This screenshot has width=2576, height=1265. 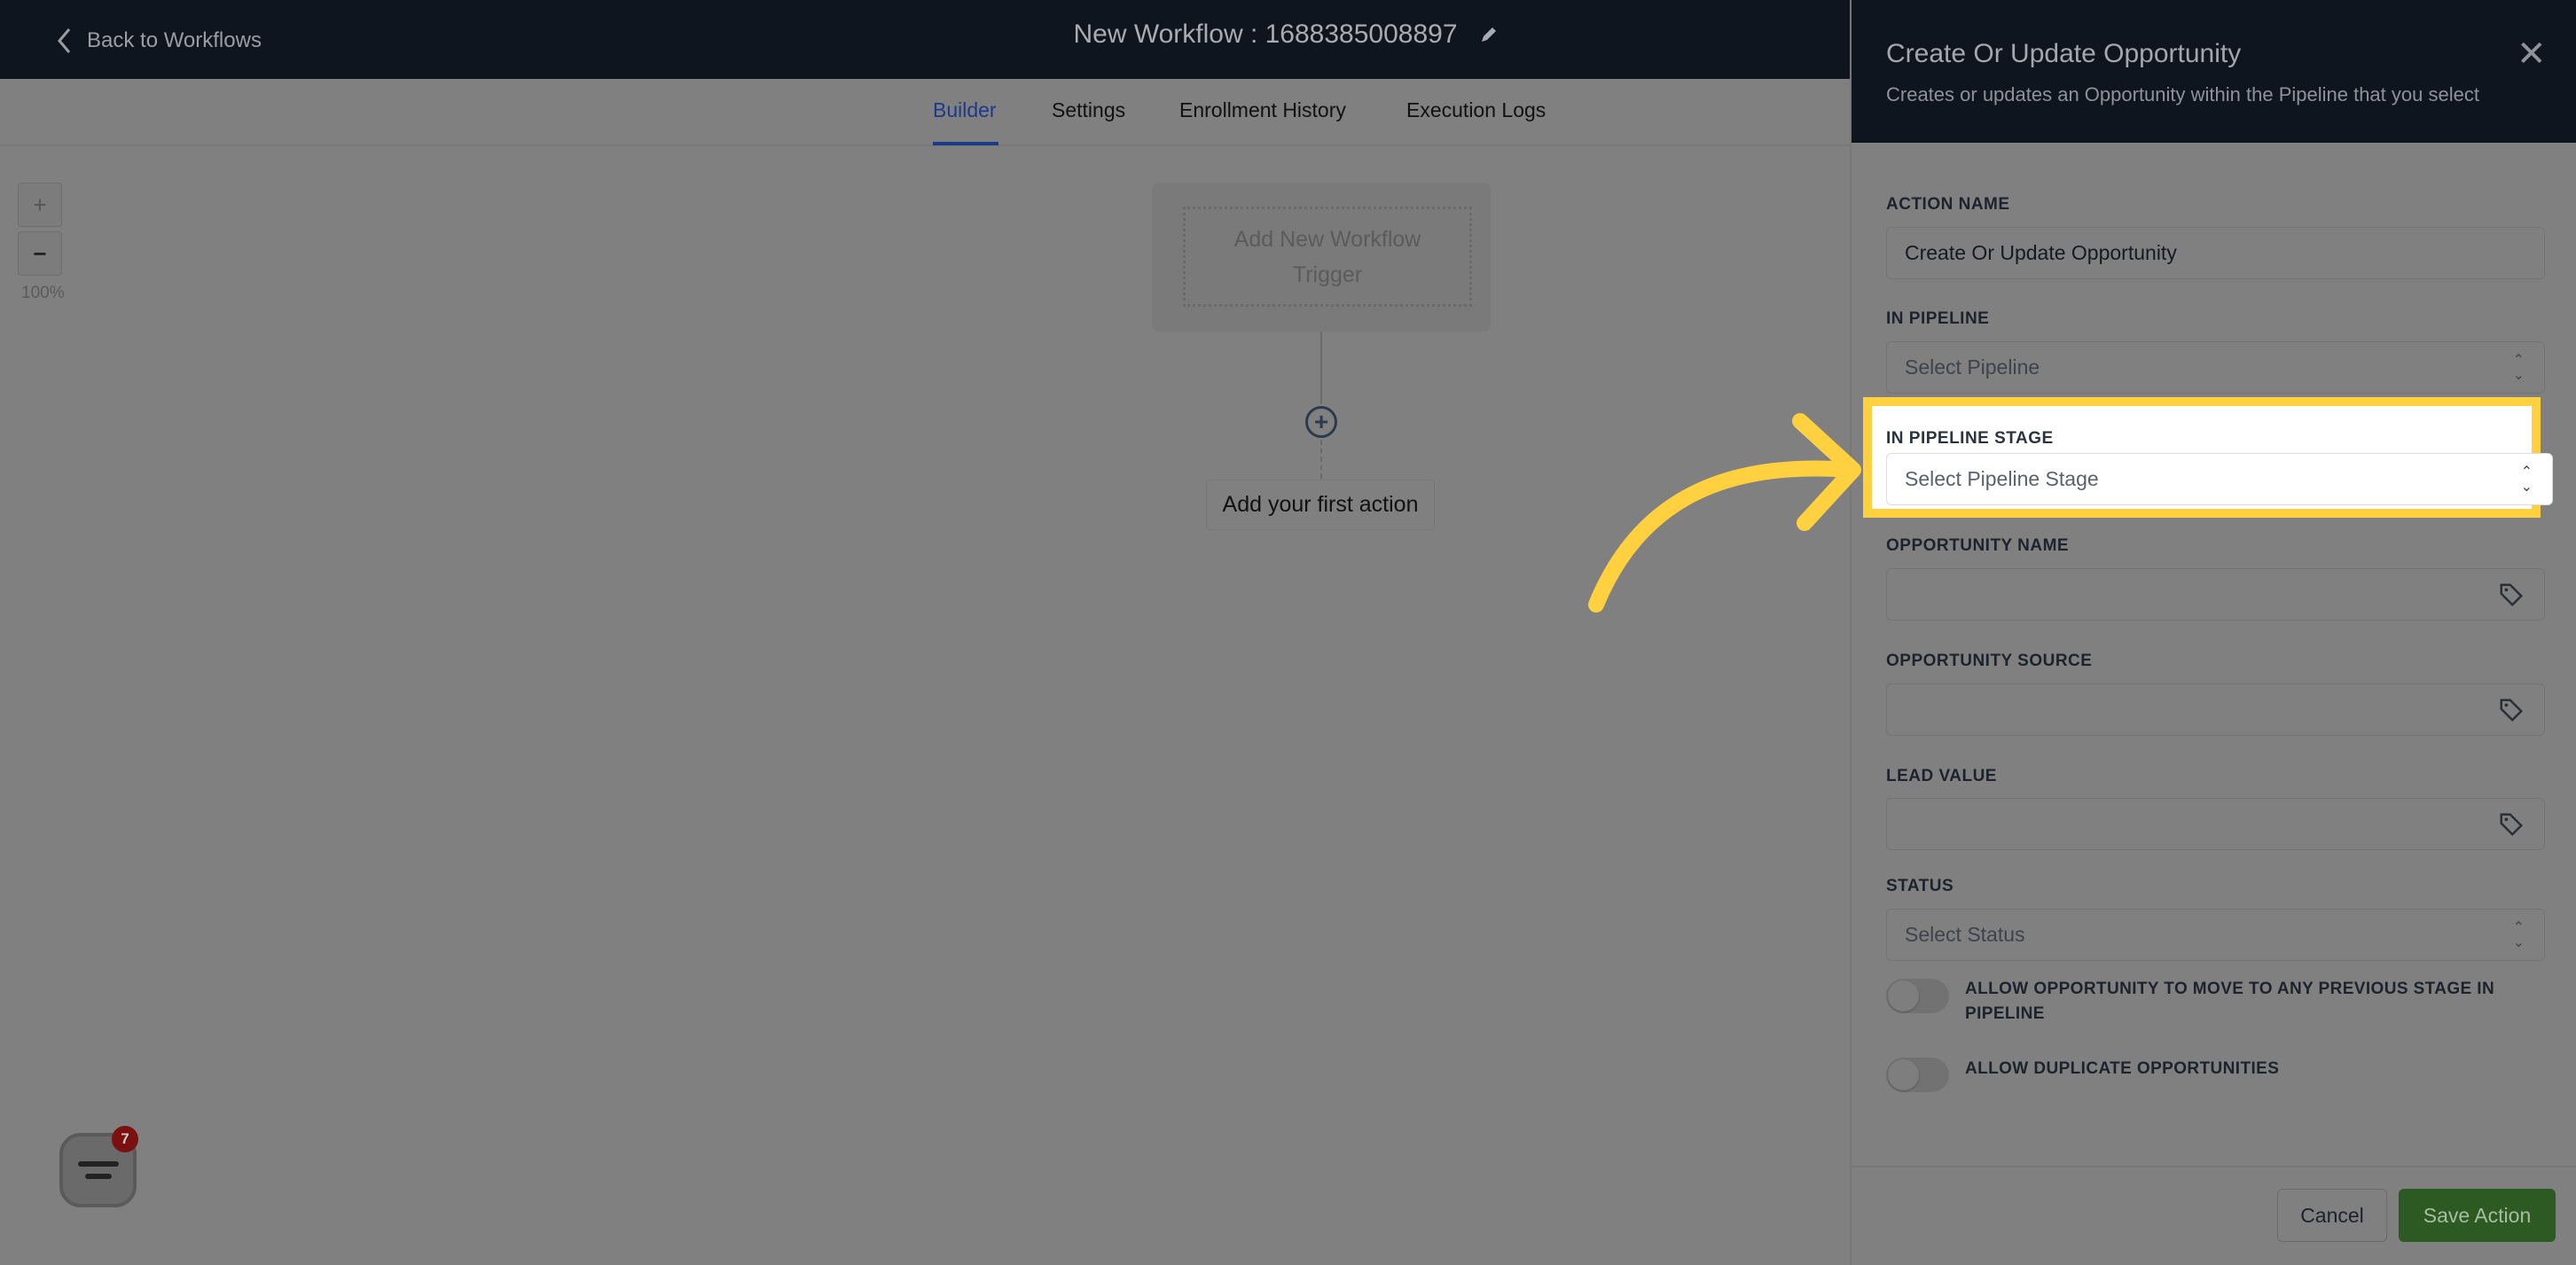 What do you see at coordinates (2219, 479) in the screenshot?
I see `pipeline-stage-select: Select Pipeline Stage ⌃ ⌄` at bounding box center [2219, 479].